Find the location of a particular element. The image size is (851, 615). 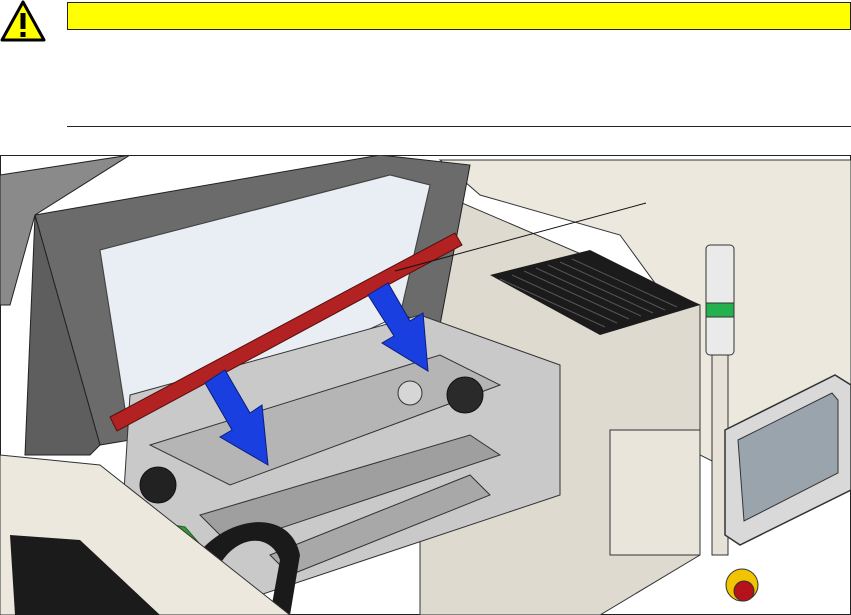

warning-header-bar is located at coordinates (459, 16).